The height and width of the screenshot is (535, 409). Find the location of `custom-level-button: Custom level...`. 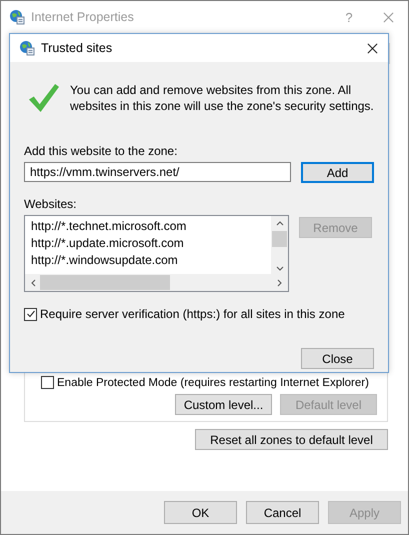

custom-level-button: Custom level... is located at coordinates (223, 404).